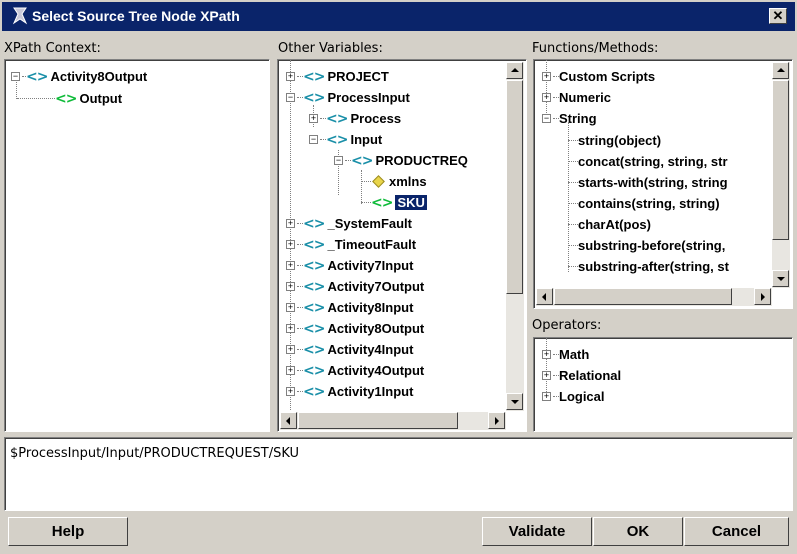 This screenshot has width=797, height=554. I want to click on functions-horizontal-scrollbar, so click(654, 297).